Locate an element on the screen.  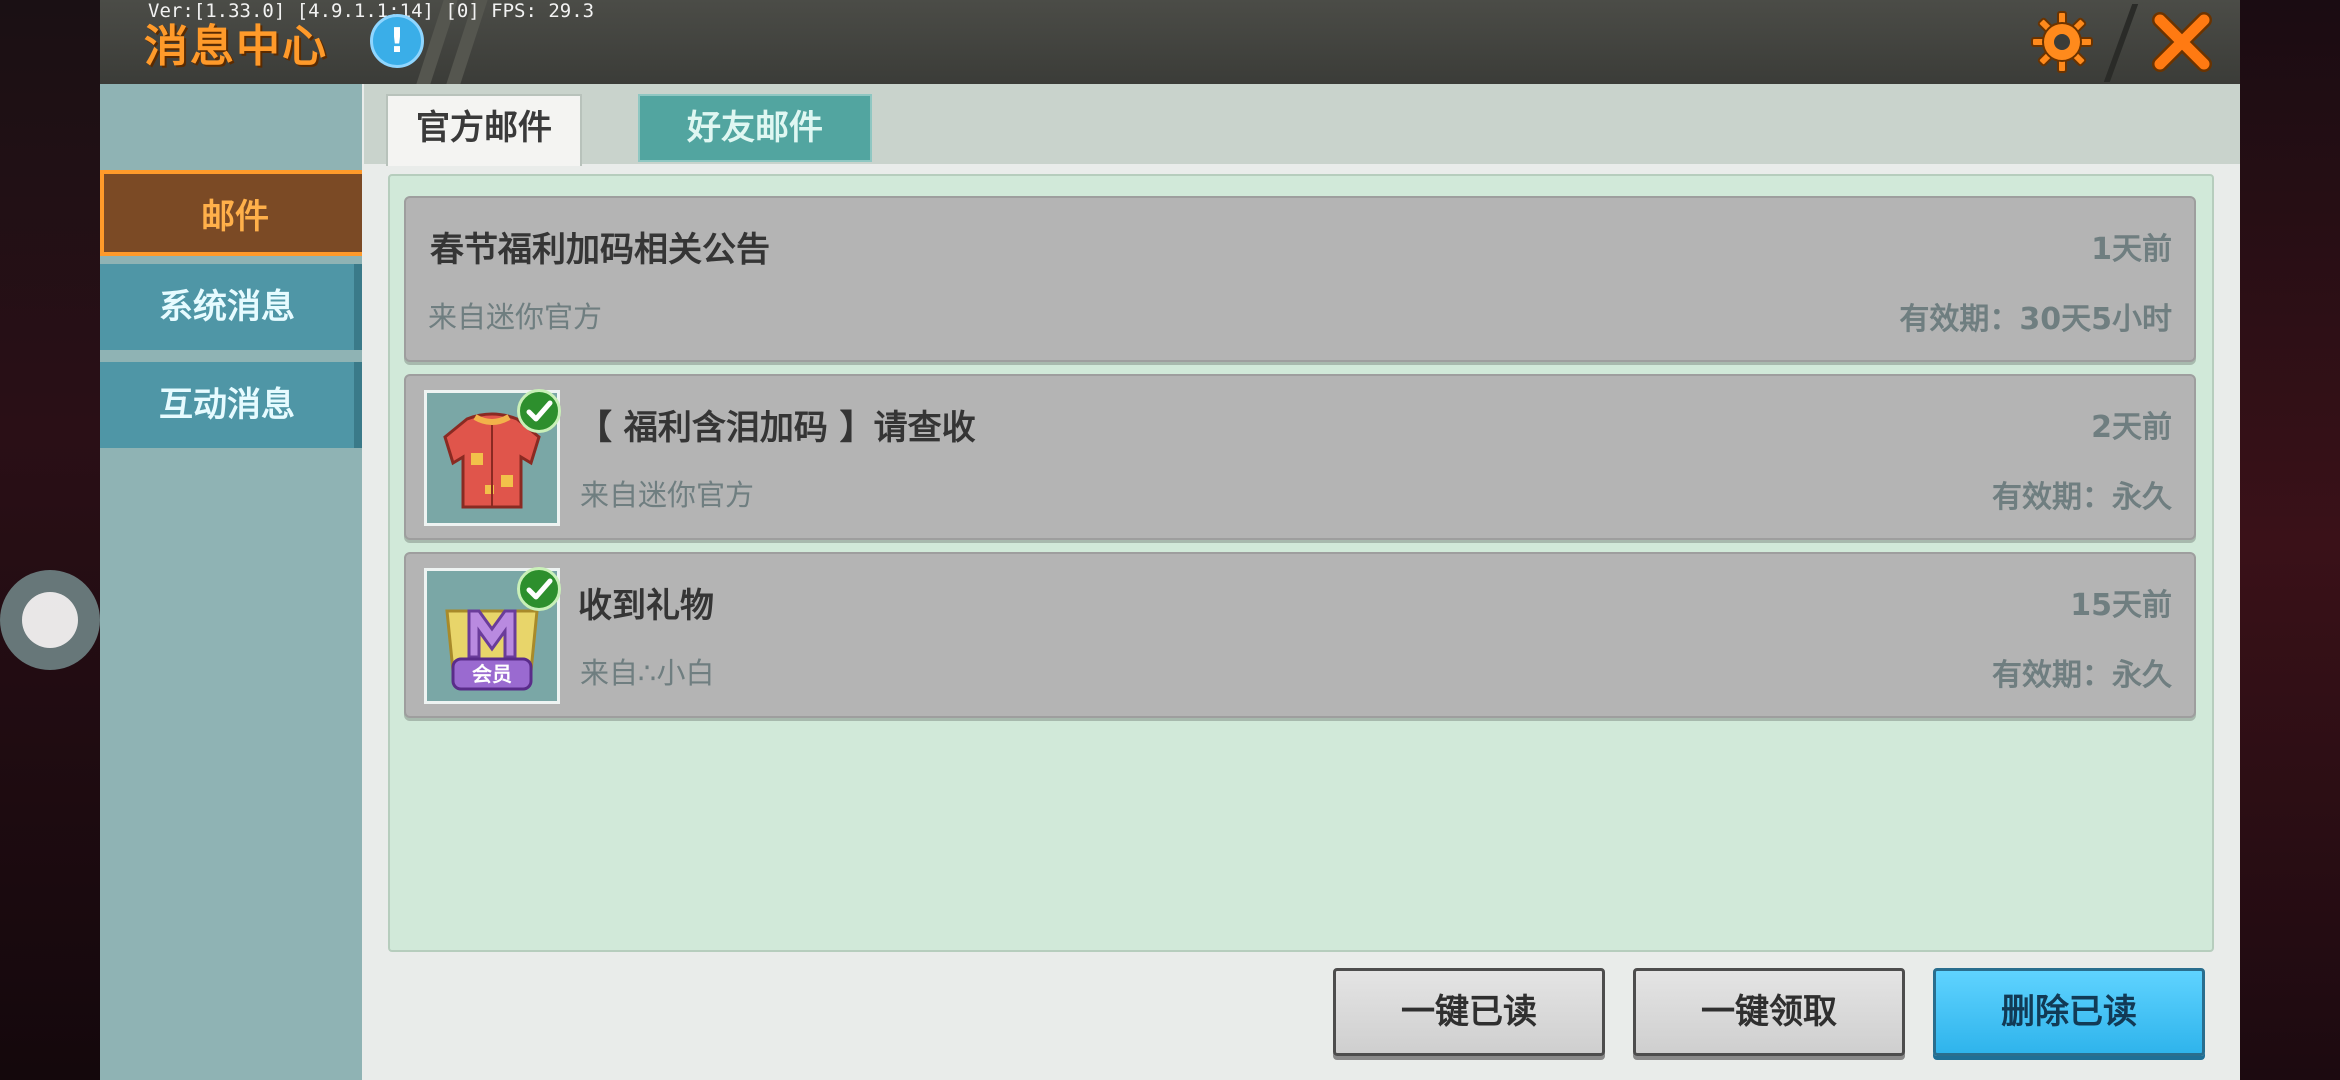
attachment-thumbnail is located at coordinates (492, 457).